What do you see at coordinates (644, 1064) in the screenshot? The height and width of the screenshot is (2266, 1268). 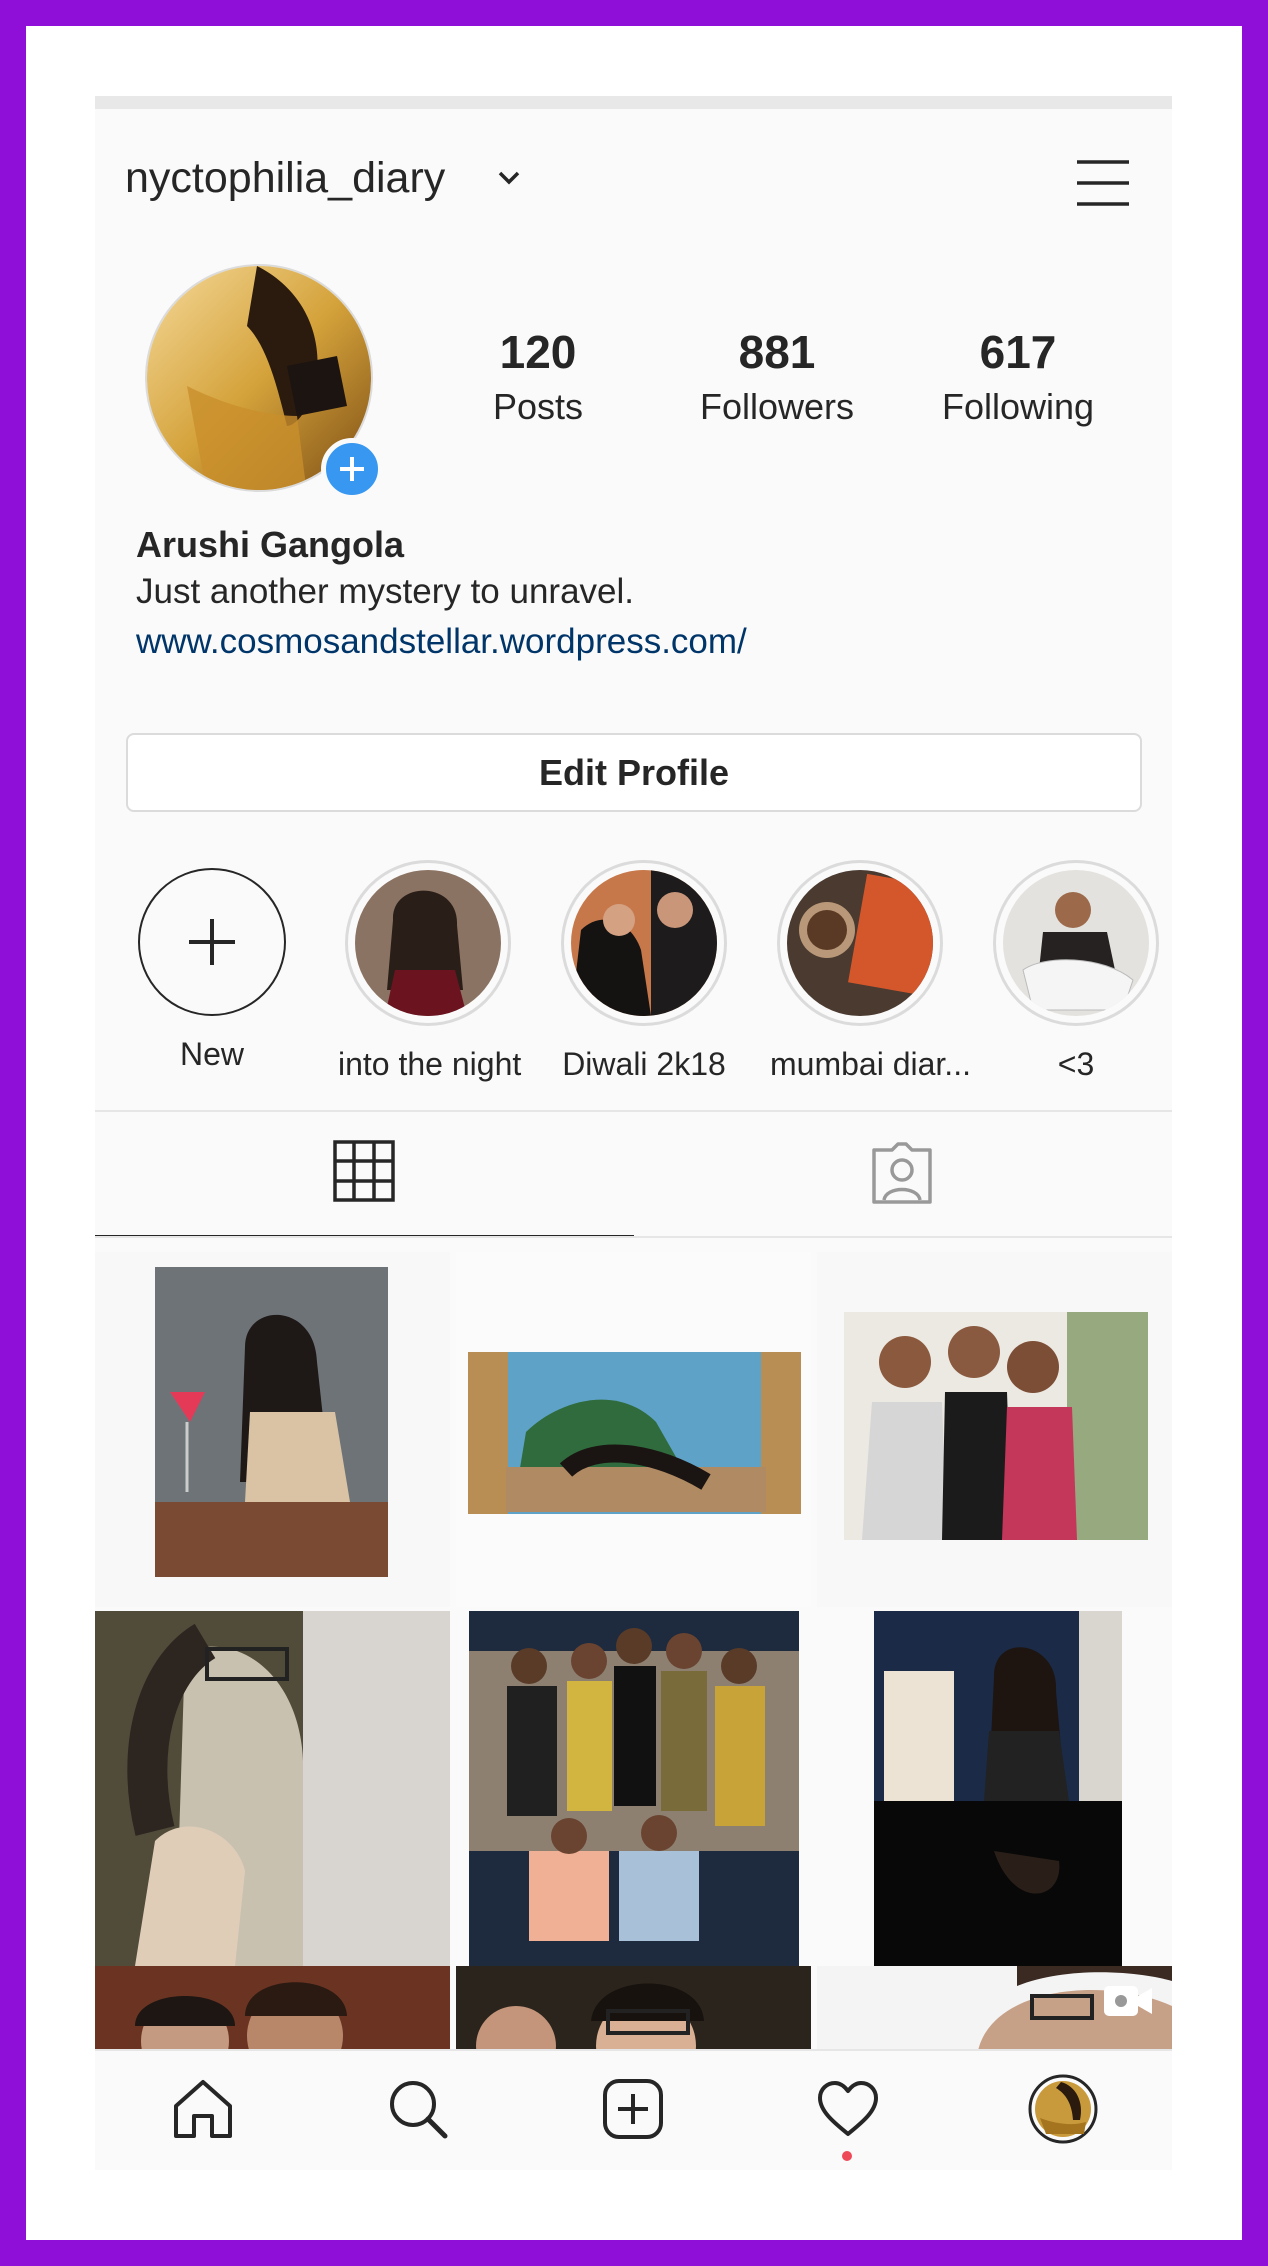 I see `highlight-label: Diwali 2k18` at bounding box center [644, 1064].